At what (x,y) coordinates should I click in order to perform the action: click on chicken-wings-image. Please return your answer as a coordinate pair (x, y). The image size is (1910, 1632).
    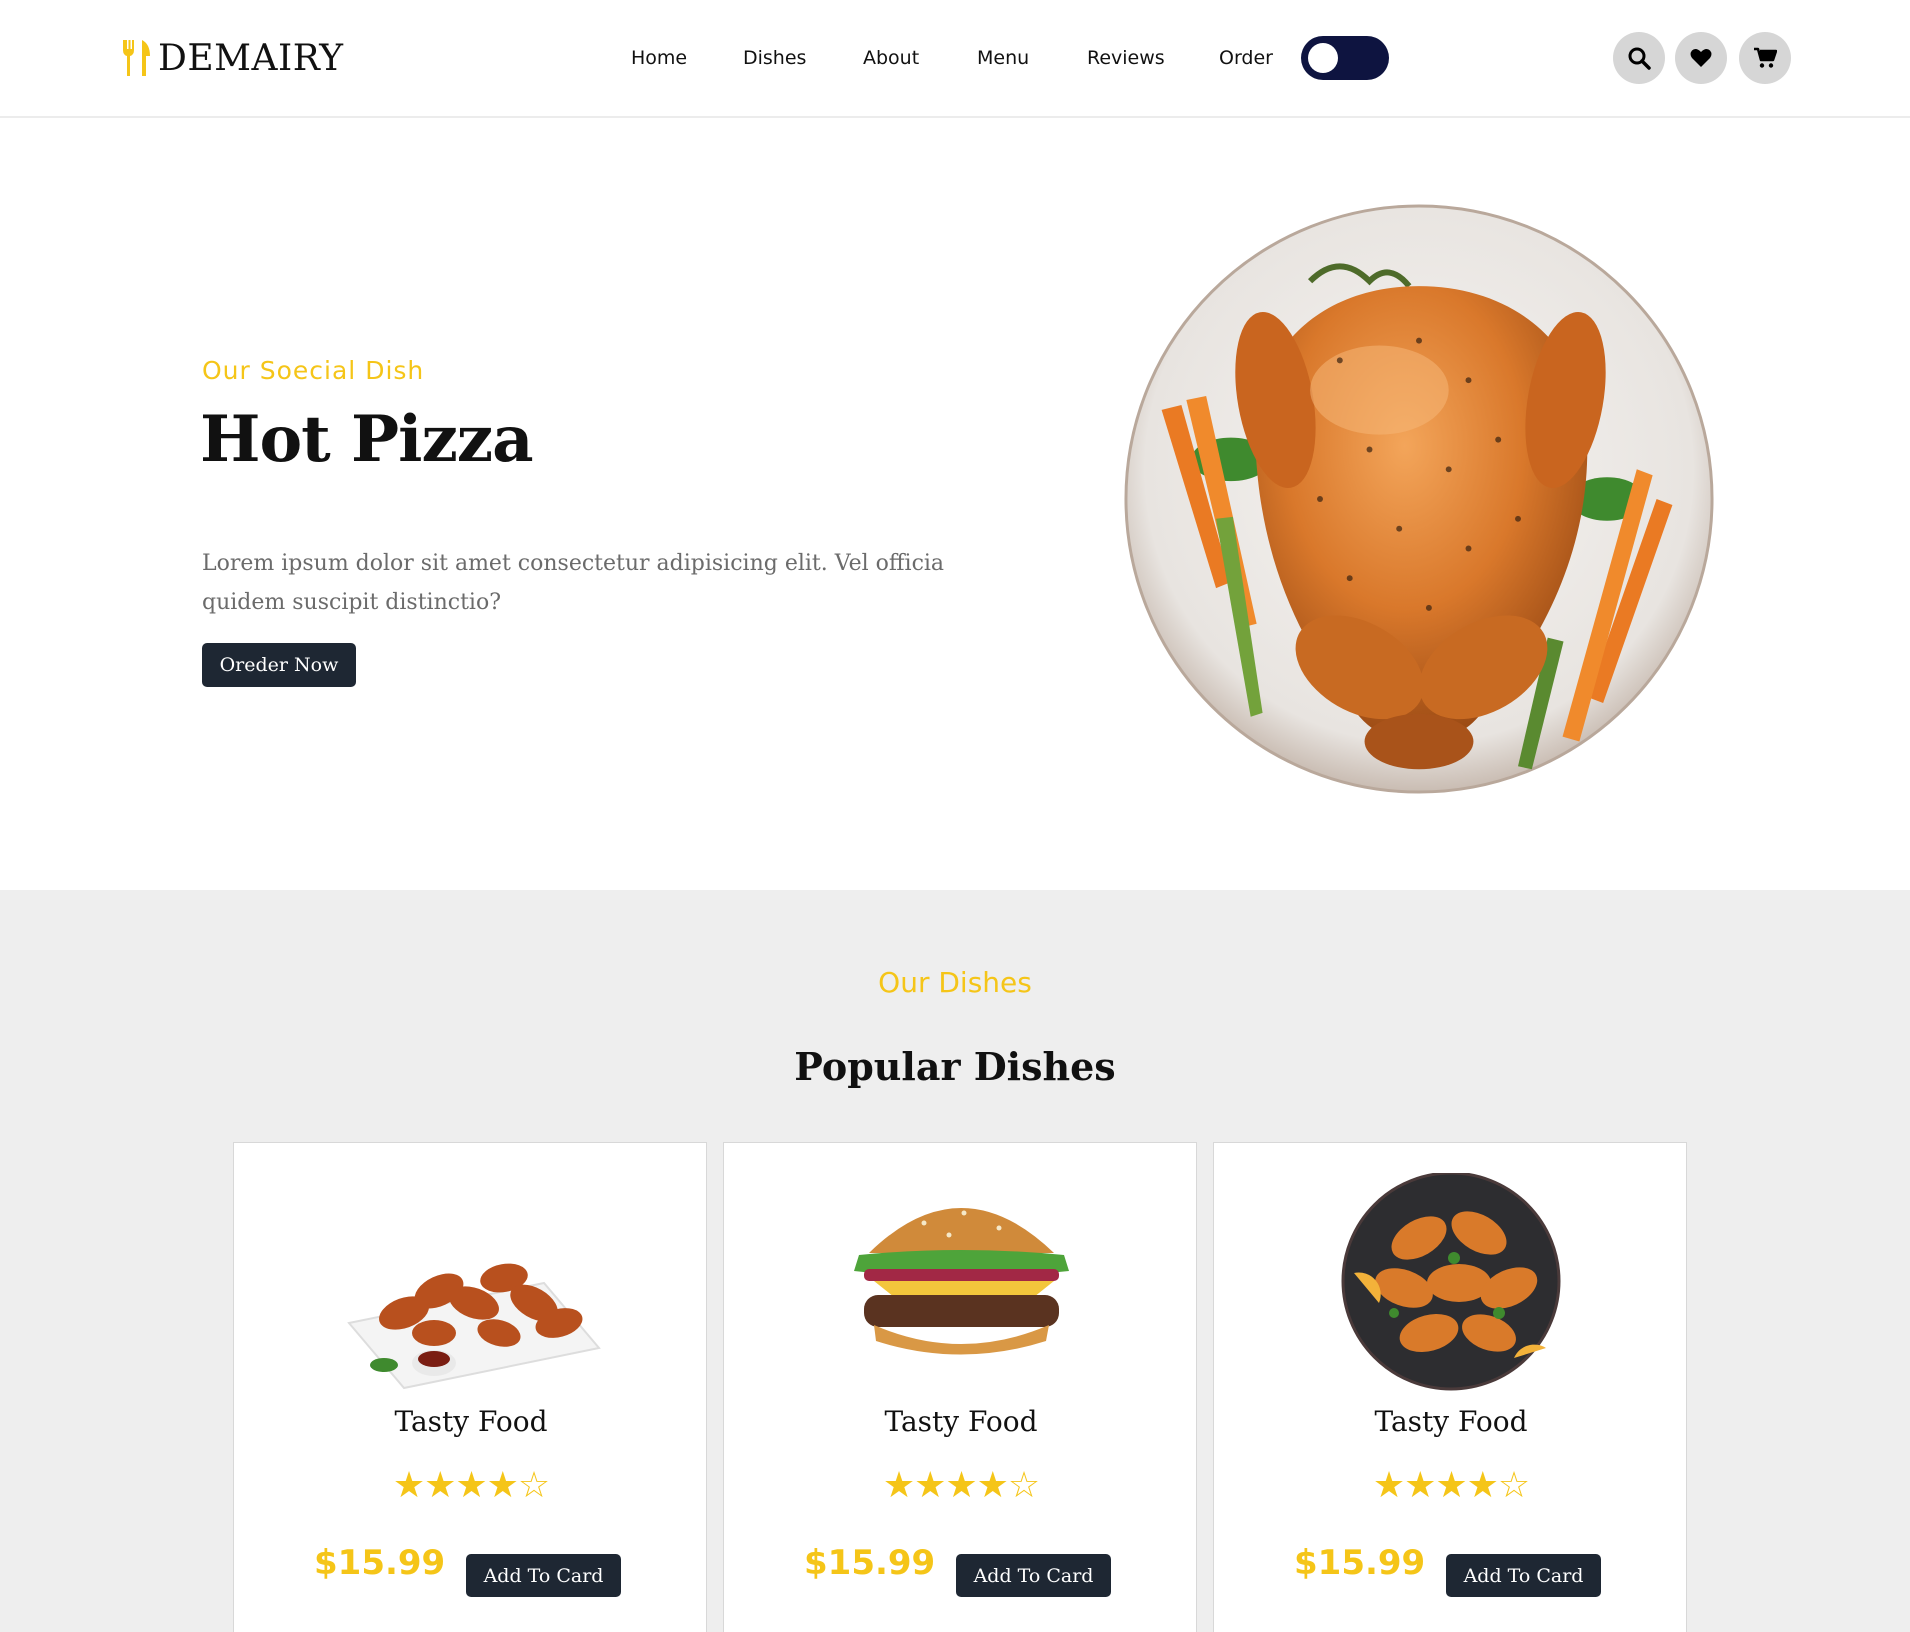
    Looking at the image, I should click on (474, 1326).